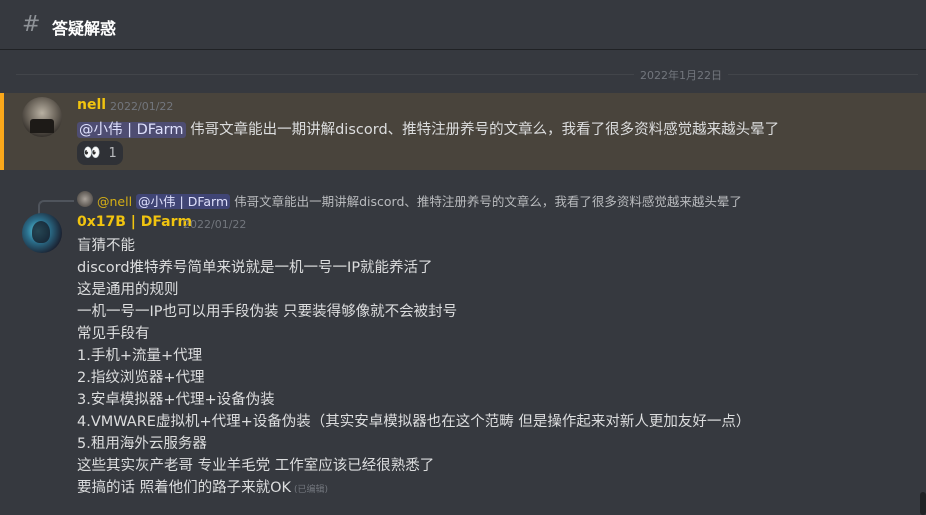 This screenshot has height=515, width=926. Describe the element at coordinates (183, 201) in the screenshot. I see `reply-mention: @小伟 | DFarm` at that location.